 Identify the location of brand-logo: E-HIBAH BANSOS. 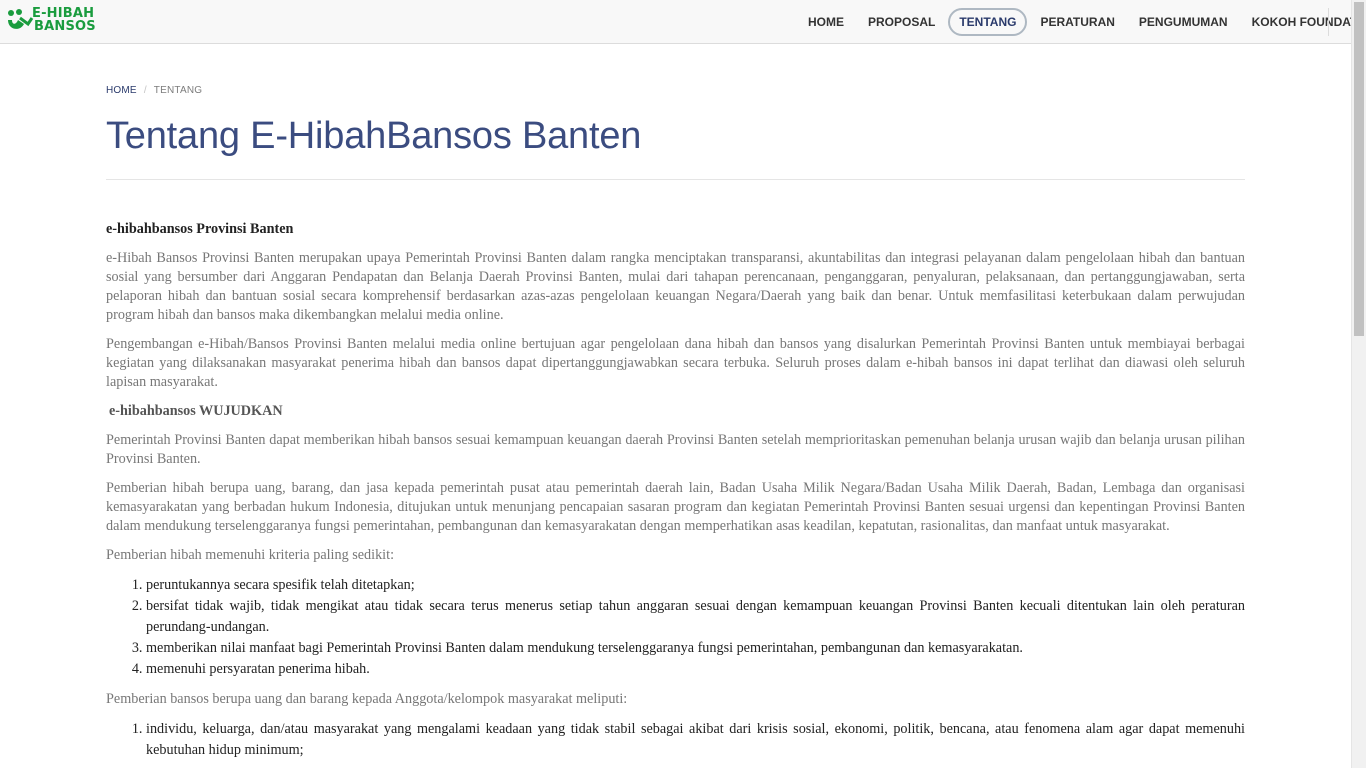
(58, 21).